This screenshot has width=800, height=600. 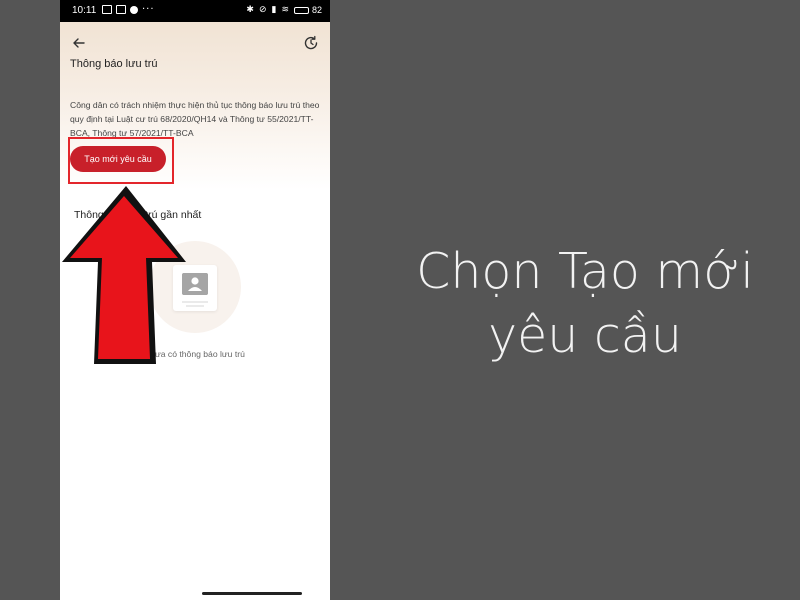 I want to click on more-notifications-icon: ···, so click(x=148, y=9).